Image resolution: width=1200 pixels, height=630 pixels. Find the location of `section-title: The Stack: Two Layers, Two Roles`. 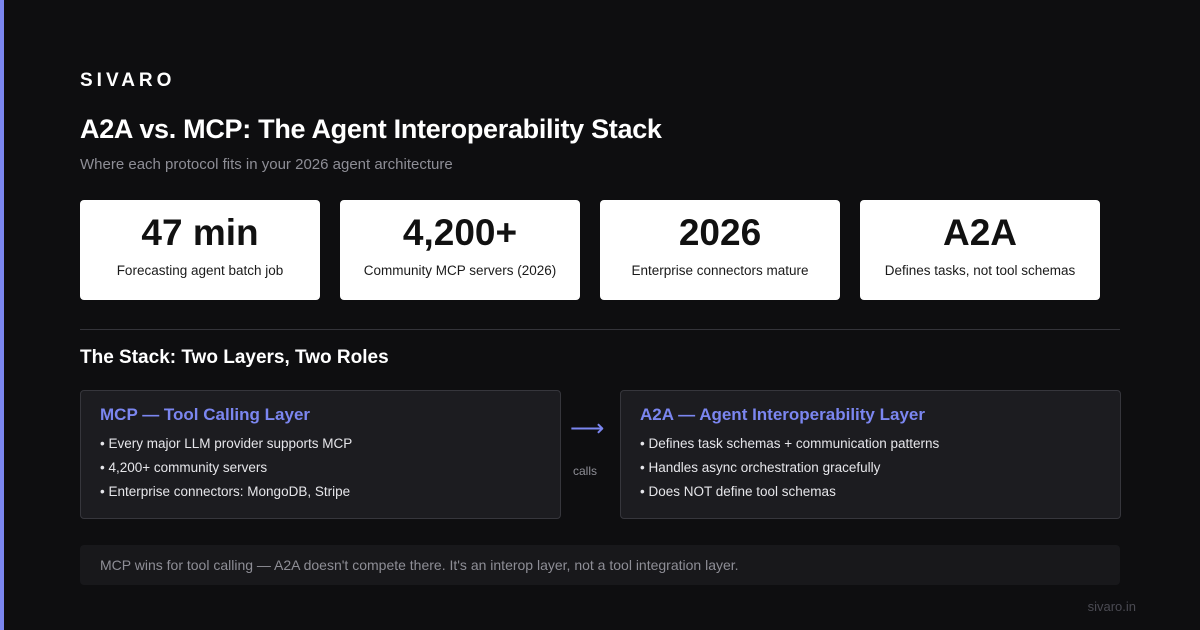

section-title: The Stack: Two Layers, Two Roles is located at coordinates (234, 357).